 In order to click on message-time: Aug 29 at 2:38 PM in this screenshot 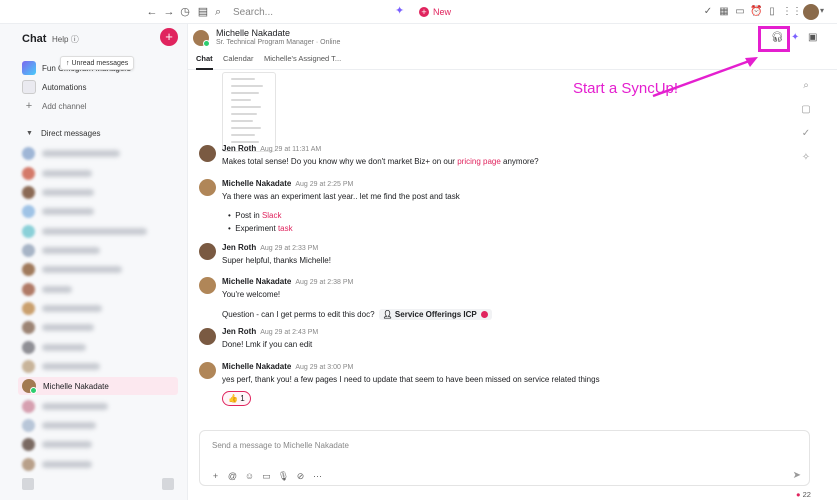, I will do `click(324, 282)`.